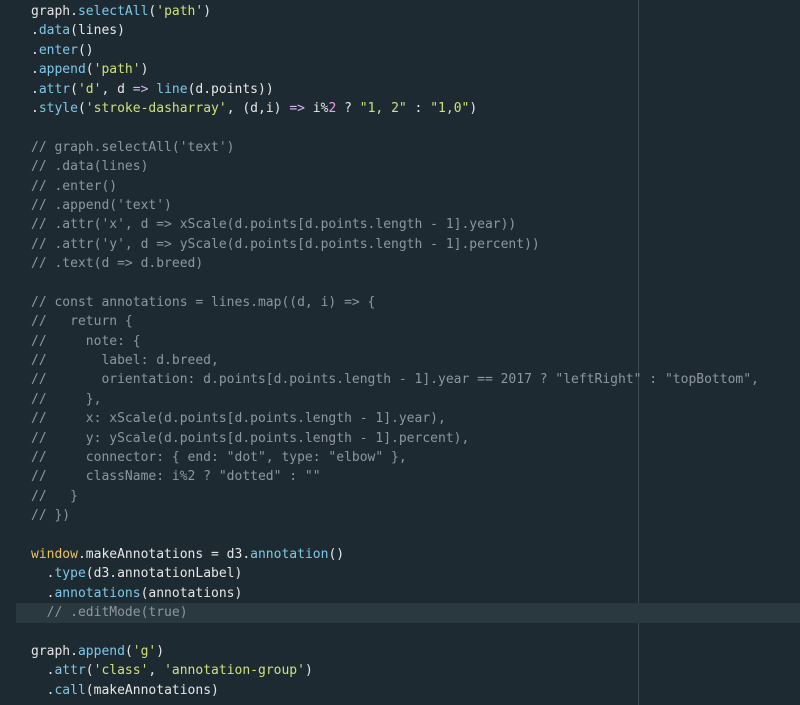 The height and width of the screenshot is (705, 800). What do you see at coordinates (54, 31) in the screenshot?
I see `code-token: data` at bounding box center [54, 31].